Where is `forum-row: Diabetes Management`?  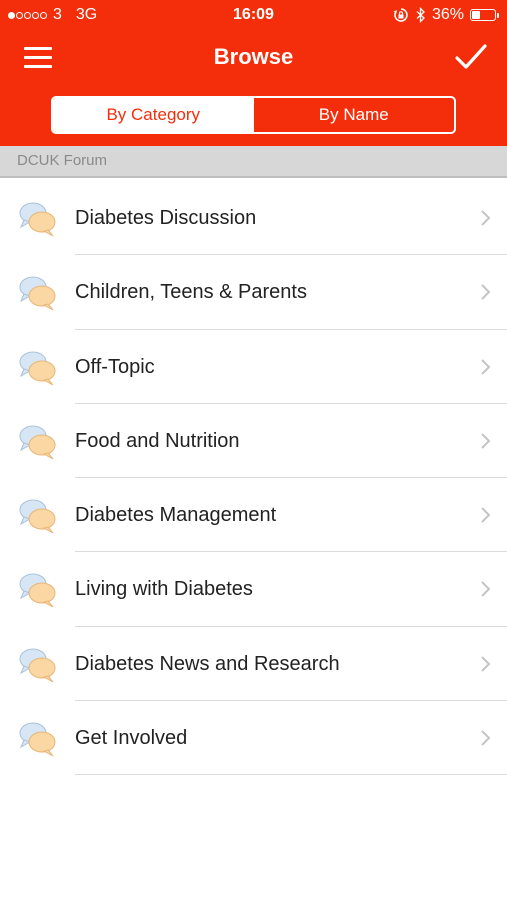
forum-row: Diabetes Management is located at coordinates (253, 515).